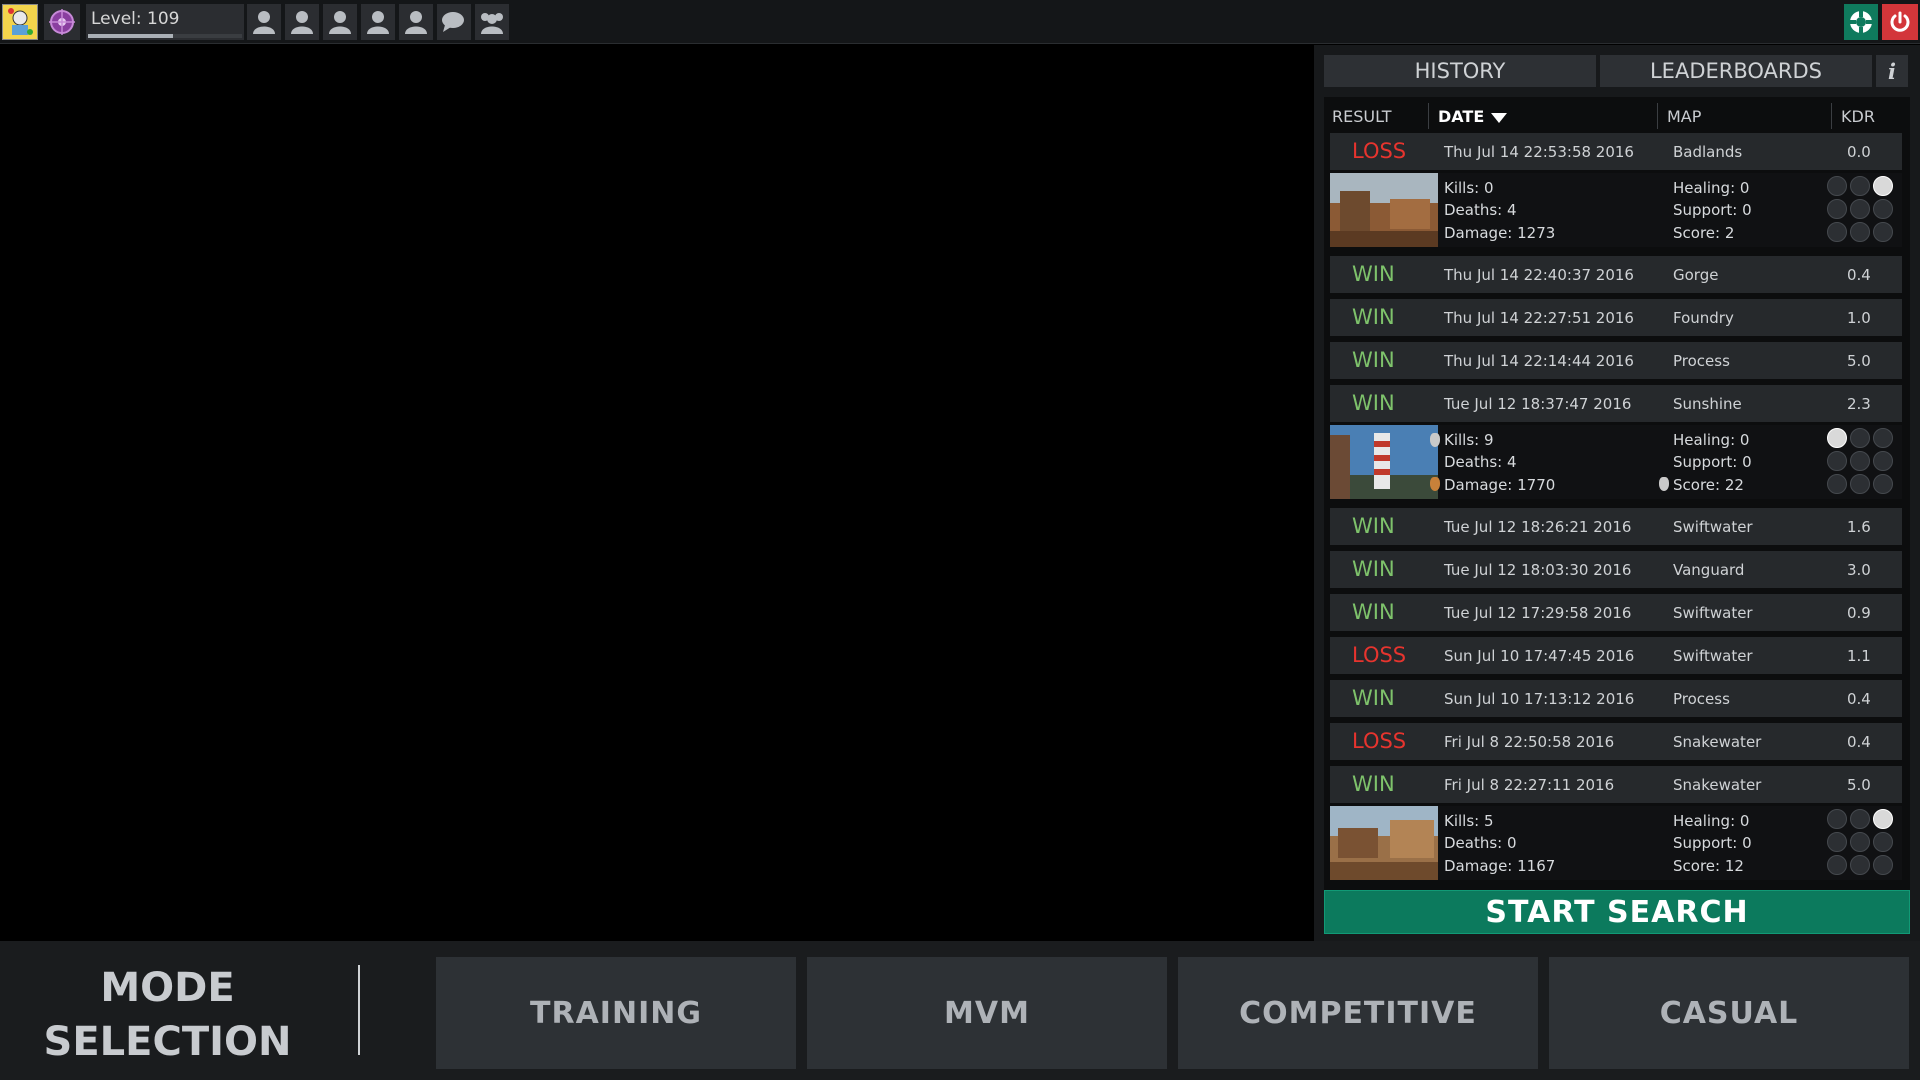 Image resolution: width=1920 pixels, height=1080 pixels. What do you see at coordinates (1379, 151) in the screenshot?
I see `match-result: LOSS` at bounding box center [1379, 151].